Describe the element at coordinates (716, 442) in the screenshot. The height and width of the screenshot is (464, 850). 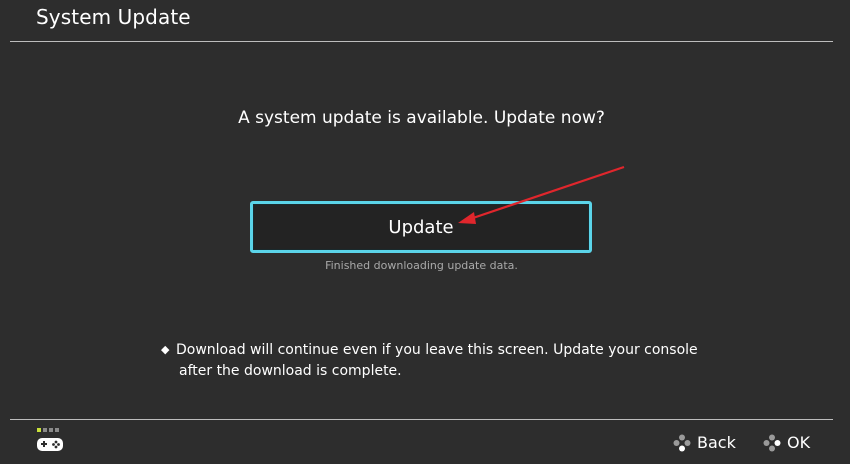
I see `back-label: Back` at that location.